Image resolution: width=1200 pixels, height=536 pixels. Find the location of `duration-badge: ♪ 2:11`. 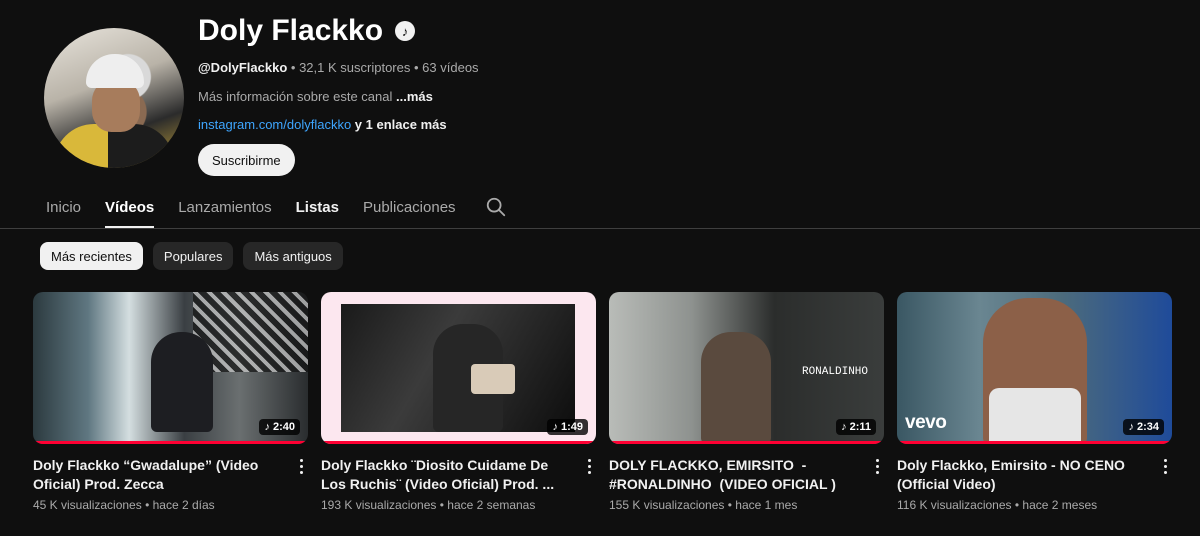

duration-badge: ♪ 2:11 is located at coordinates (856, 427).